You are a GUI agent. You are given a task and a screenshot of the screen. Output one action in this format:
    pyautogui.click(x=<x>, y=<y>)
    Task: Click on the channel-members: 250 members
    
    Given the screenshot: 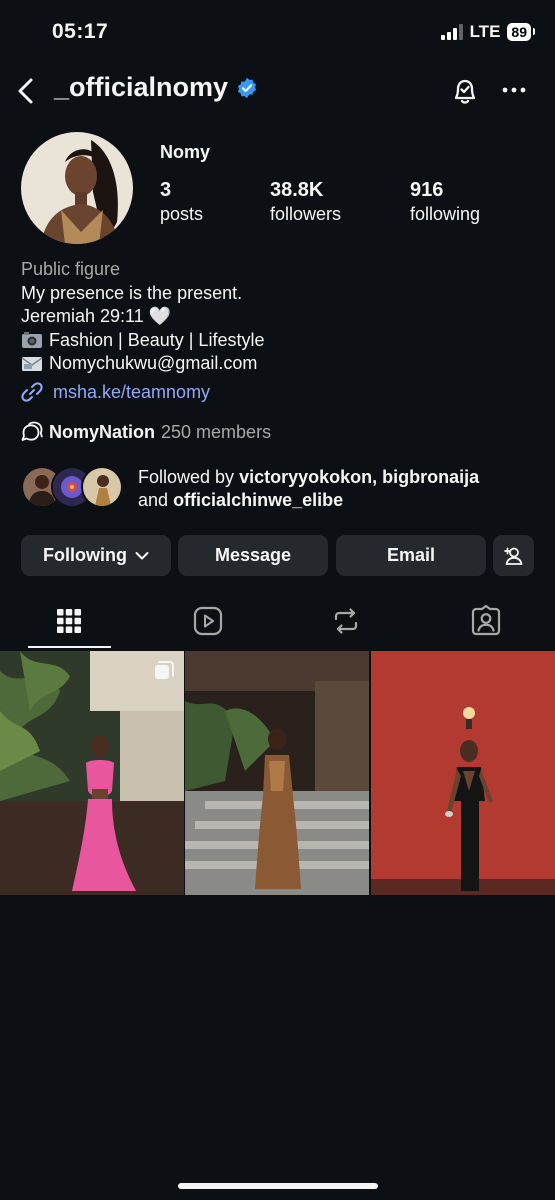 What is the action you would take?
    pyautogui.click(x=216, y=431)
    